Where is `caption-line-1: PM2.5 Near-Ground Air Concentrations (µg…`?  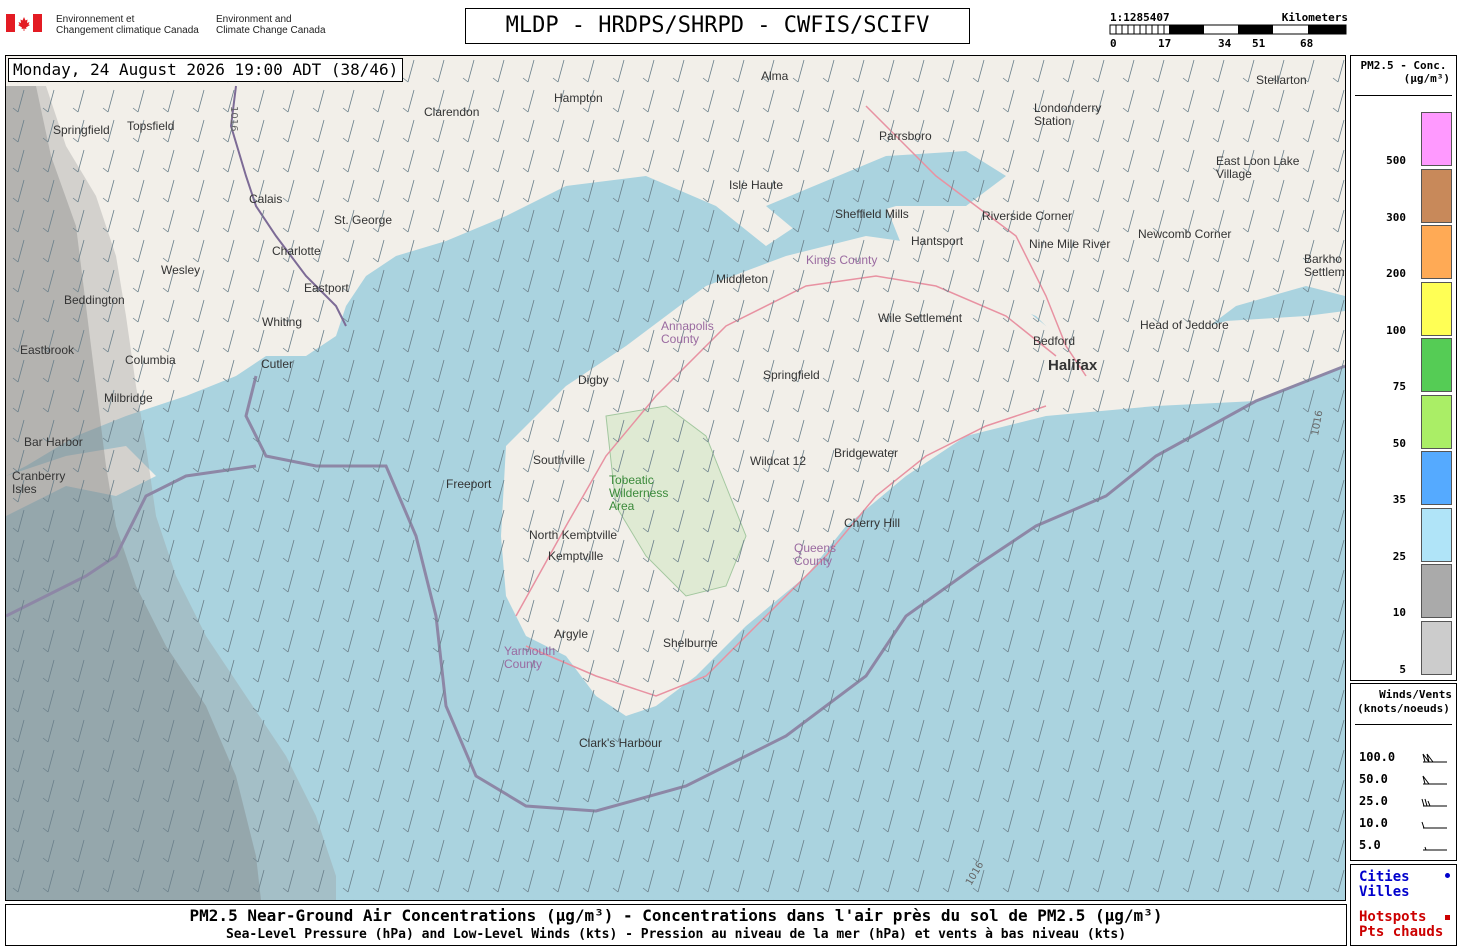
caption-line-1: PM2.5 Near-Ground Air Concentrations (µg… is located at coordinates (676, 915).